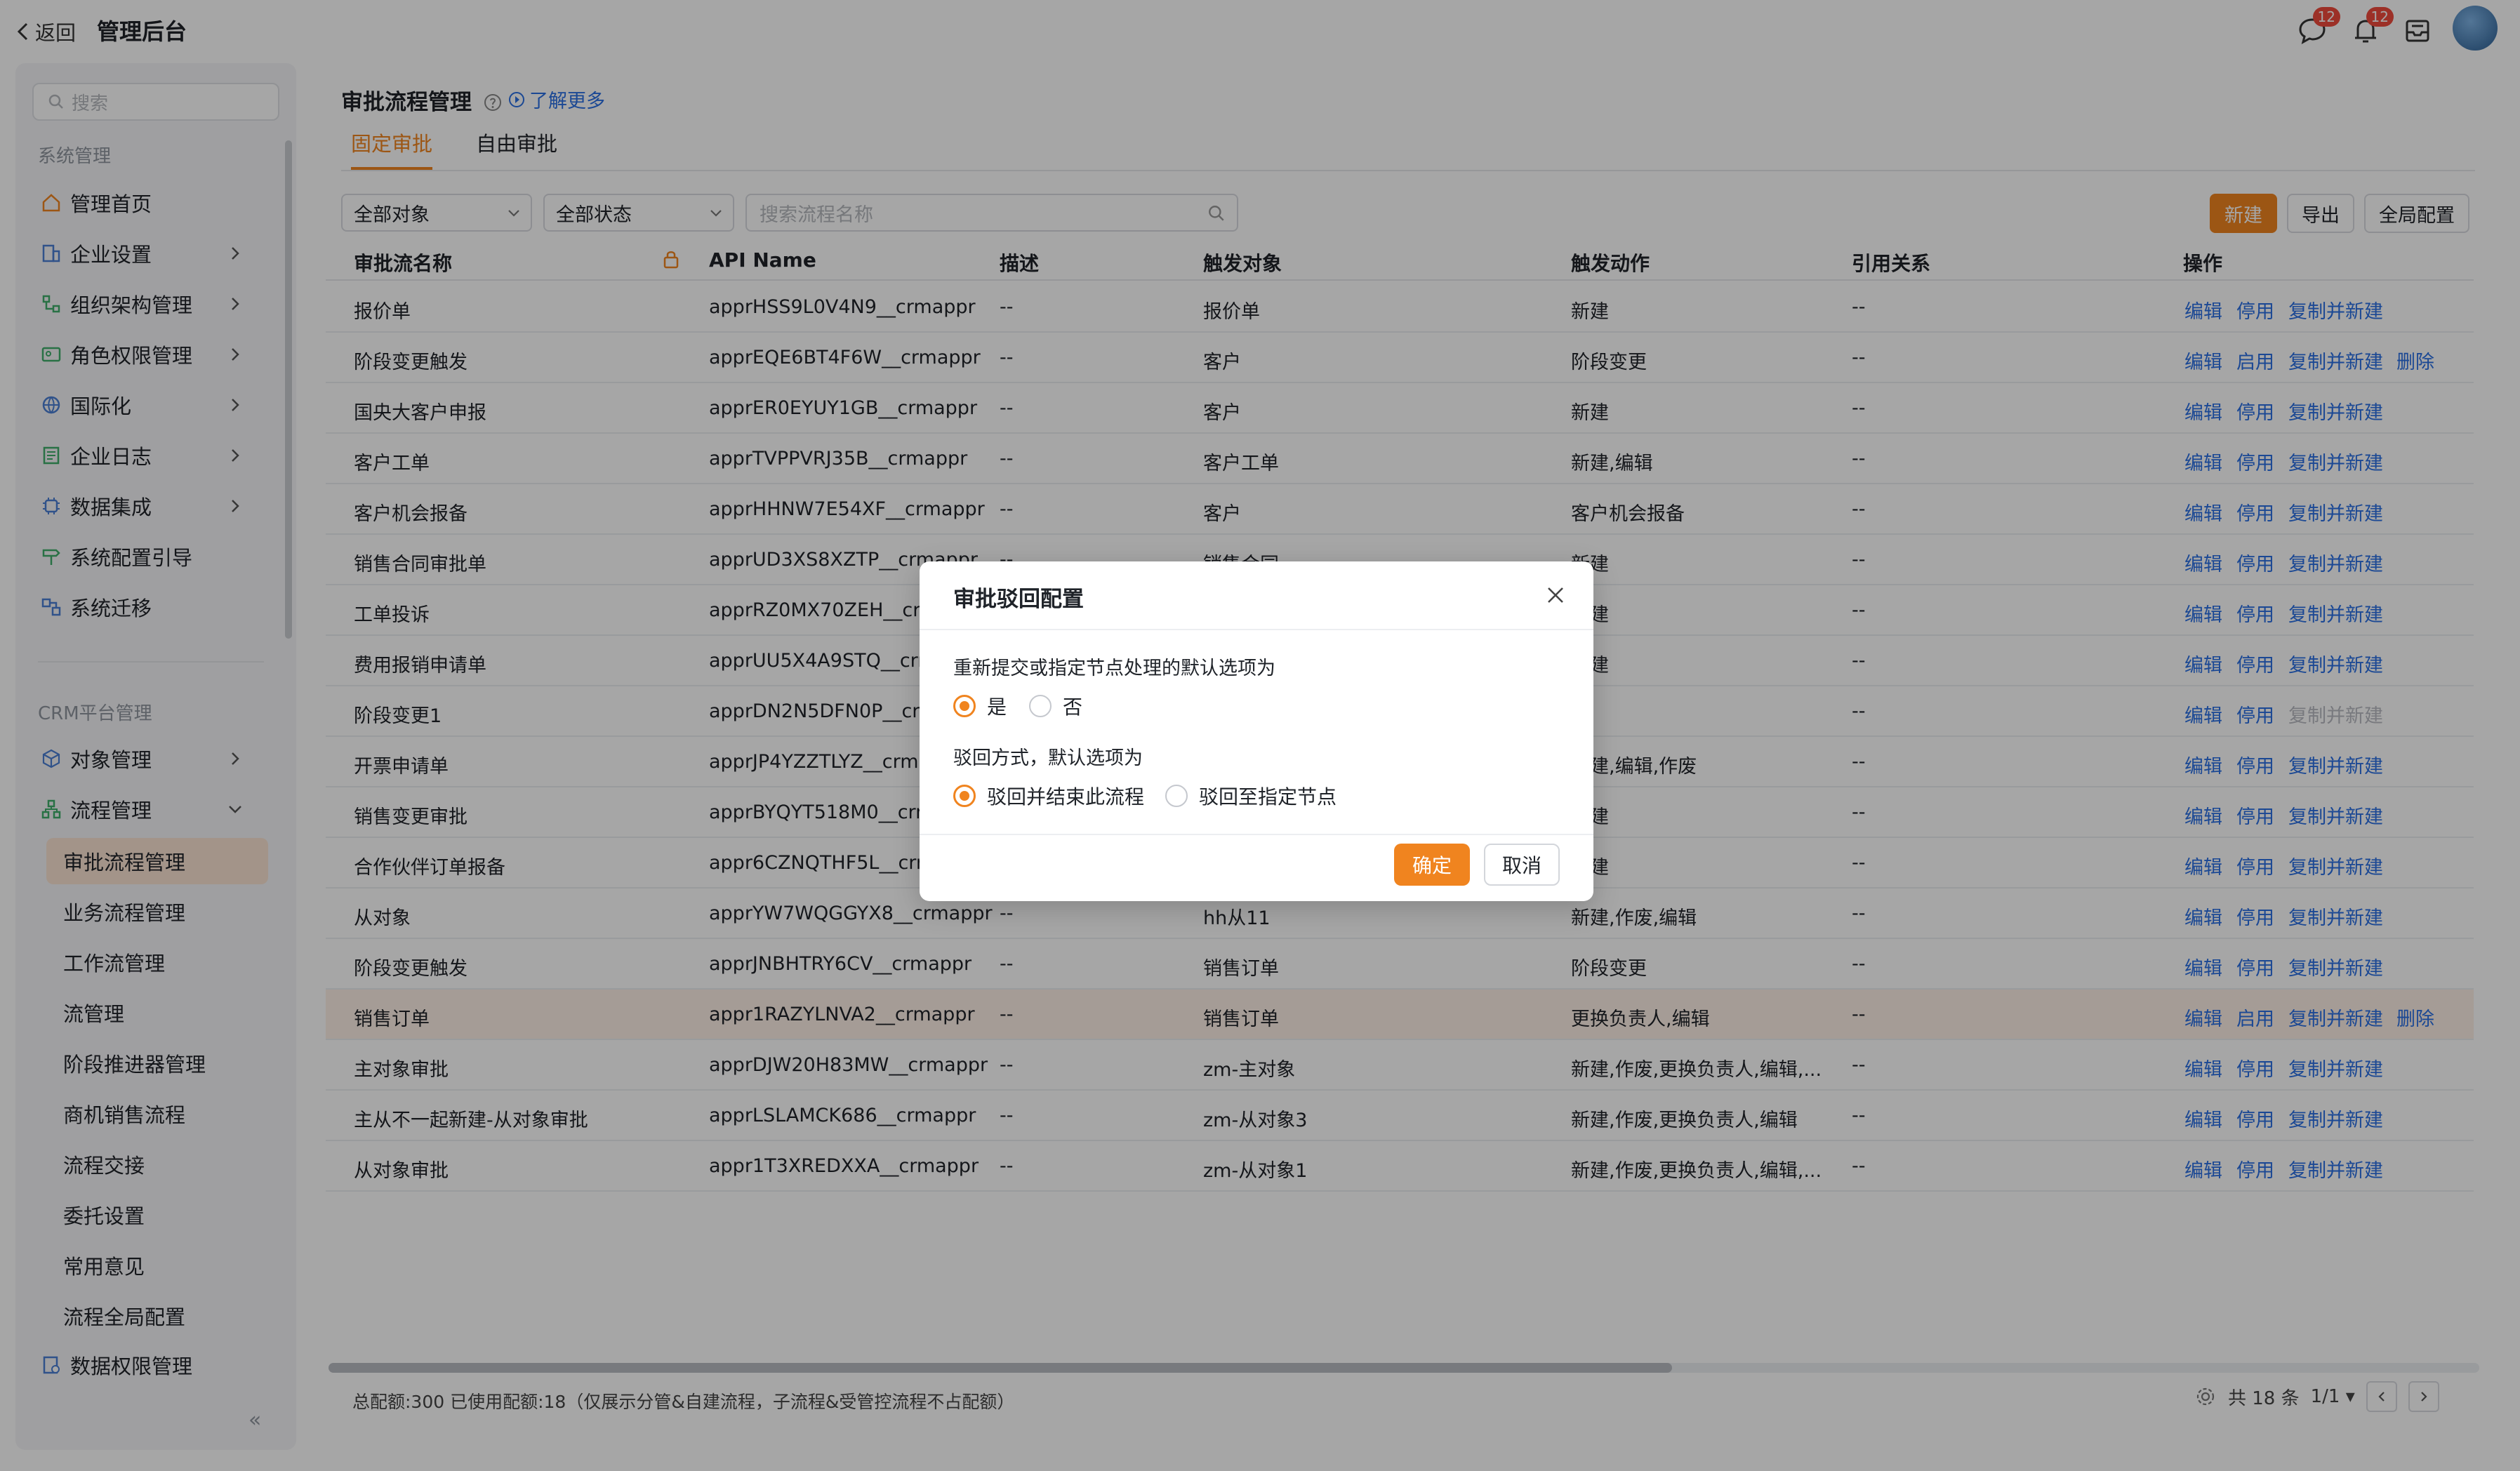  What do you see at coordinates (1114, 668) in the screenshot?
I see `resubmit-default-label: 重新提交或指定节点处理的默认选项为` at bounding box center [1114, 668].